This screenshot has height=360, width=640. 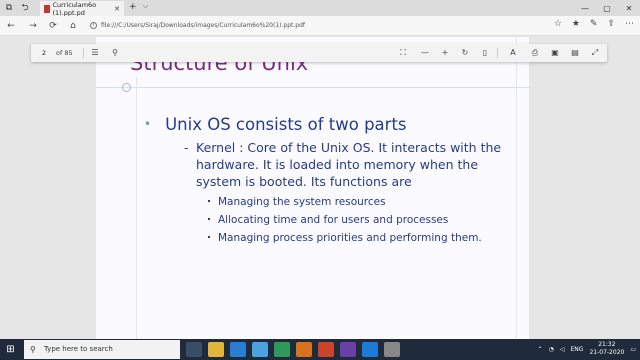 What do you see at coordinates (47, 8) in the screenshot?
I see `pdf-file-icon` at bounding box center [47, 8].